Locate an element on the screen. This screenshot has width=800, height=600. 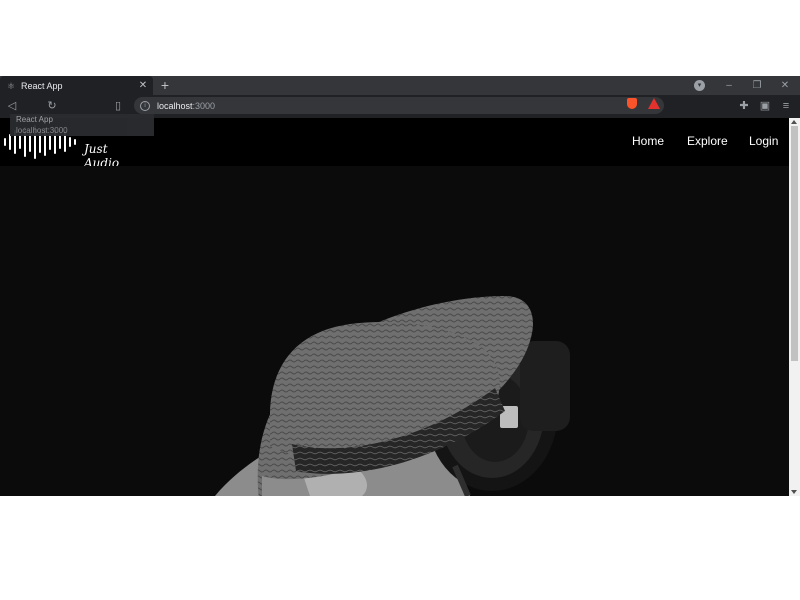
scroll-down-icon is located at coordinates (794, 492).